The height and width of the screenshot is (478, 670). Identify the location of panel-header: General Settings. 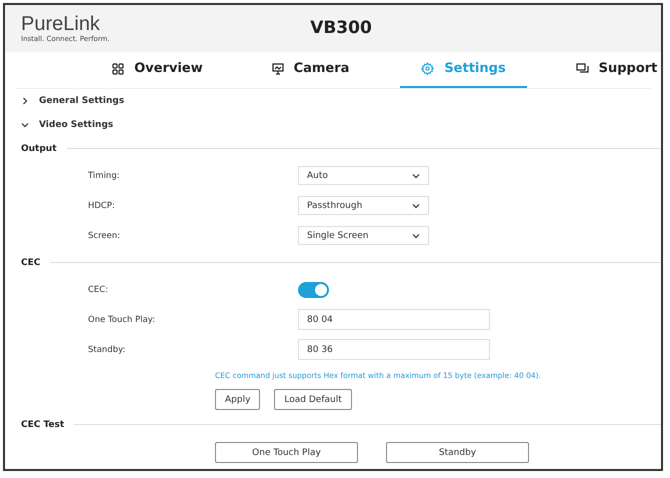
(81, 101).